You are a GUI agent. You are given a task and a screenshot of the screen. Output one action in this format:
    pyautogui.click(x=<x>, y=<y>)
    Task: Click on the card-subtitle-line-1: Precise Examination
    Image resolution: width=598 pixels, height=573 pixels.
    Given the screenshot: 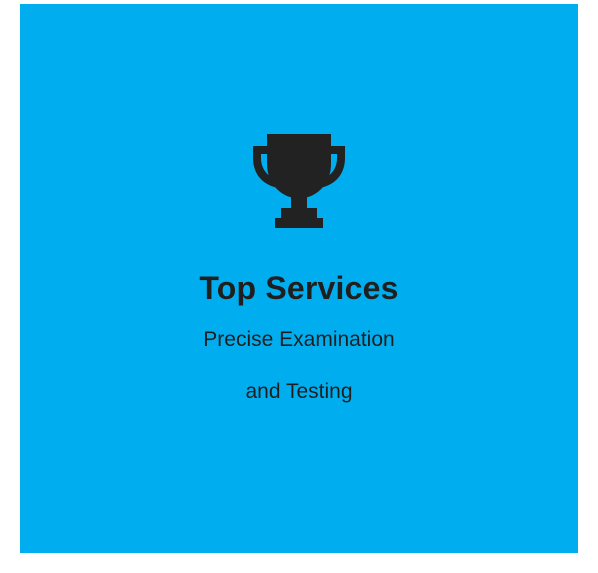 What is the action you would take?
    pyautogui.click(x=299, y=339)
    